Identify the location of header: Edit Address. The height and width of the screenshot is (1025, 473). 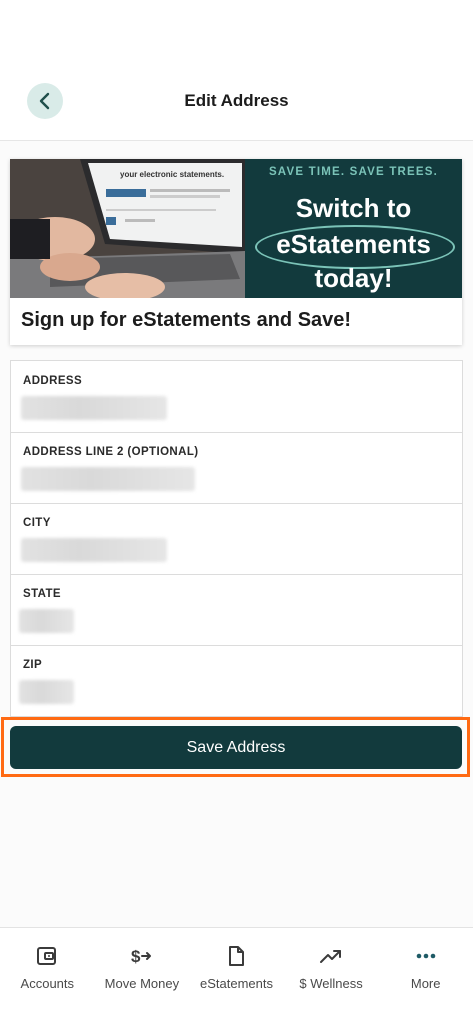
(236, 70).